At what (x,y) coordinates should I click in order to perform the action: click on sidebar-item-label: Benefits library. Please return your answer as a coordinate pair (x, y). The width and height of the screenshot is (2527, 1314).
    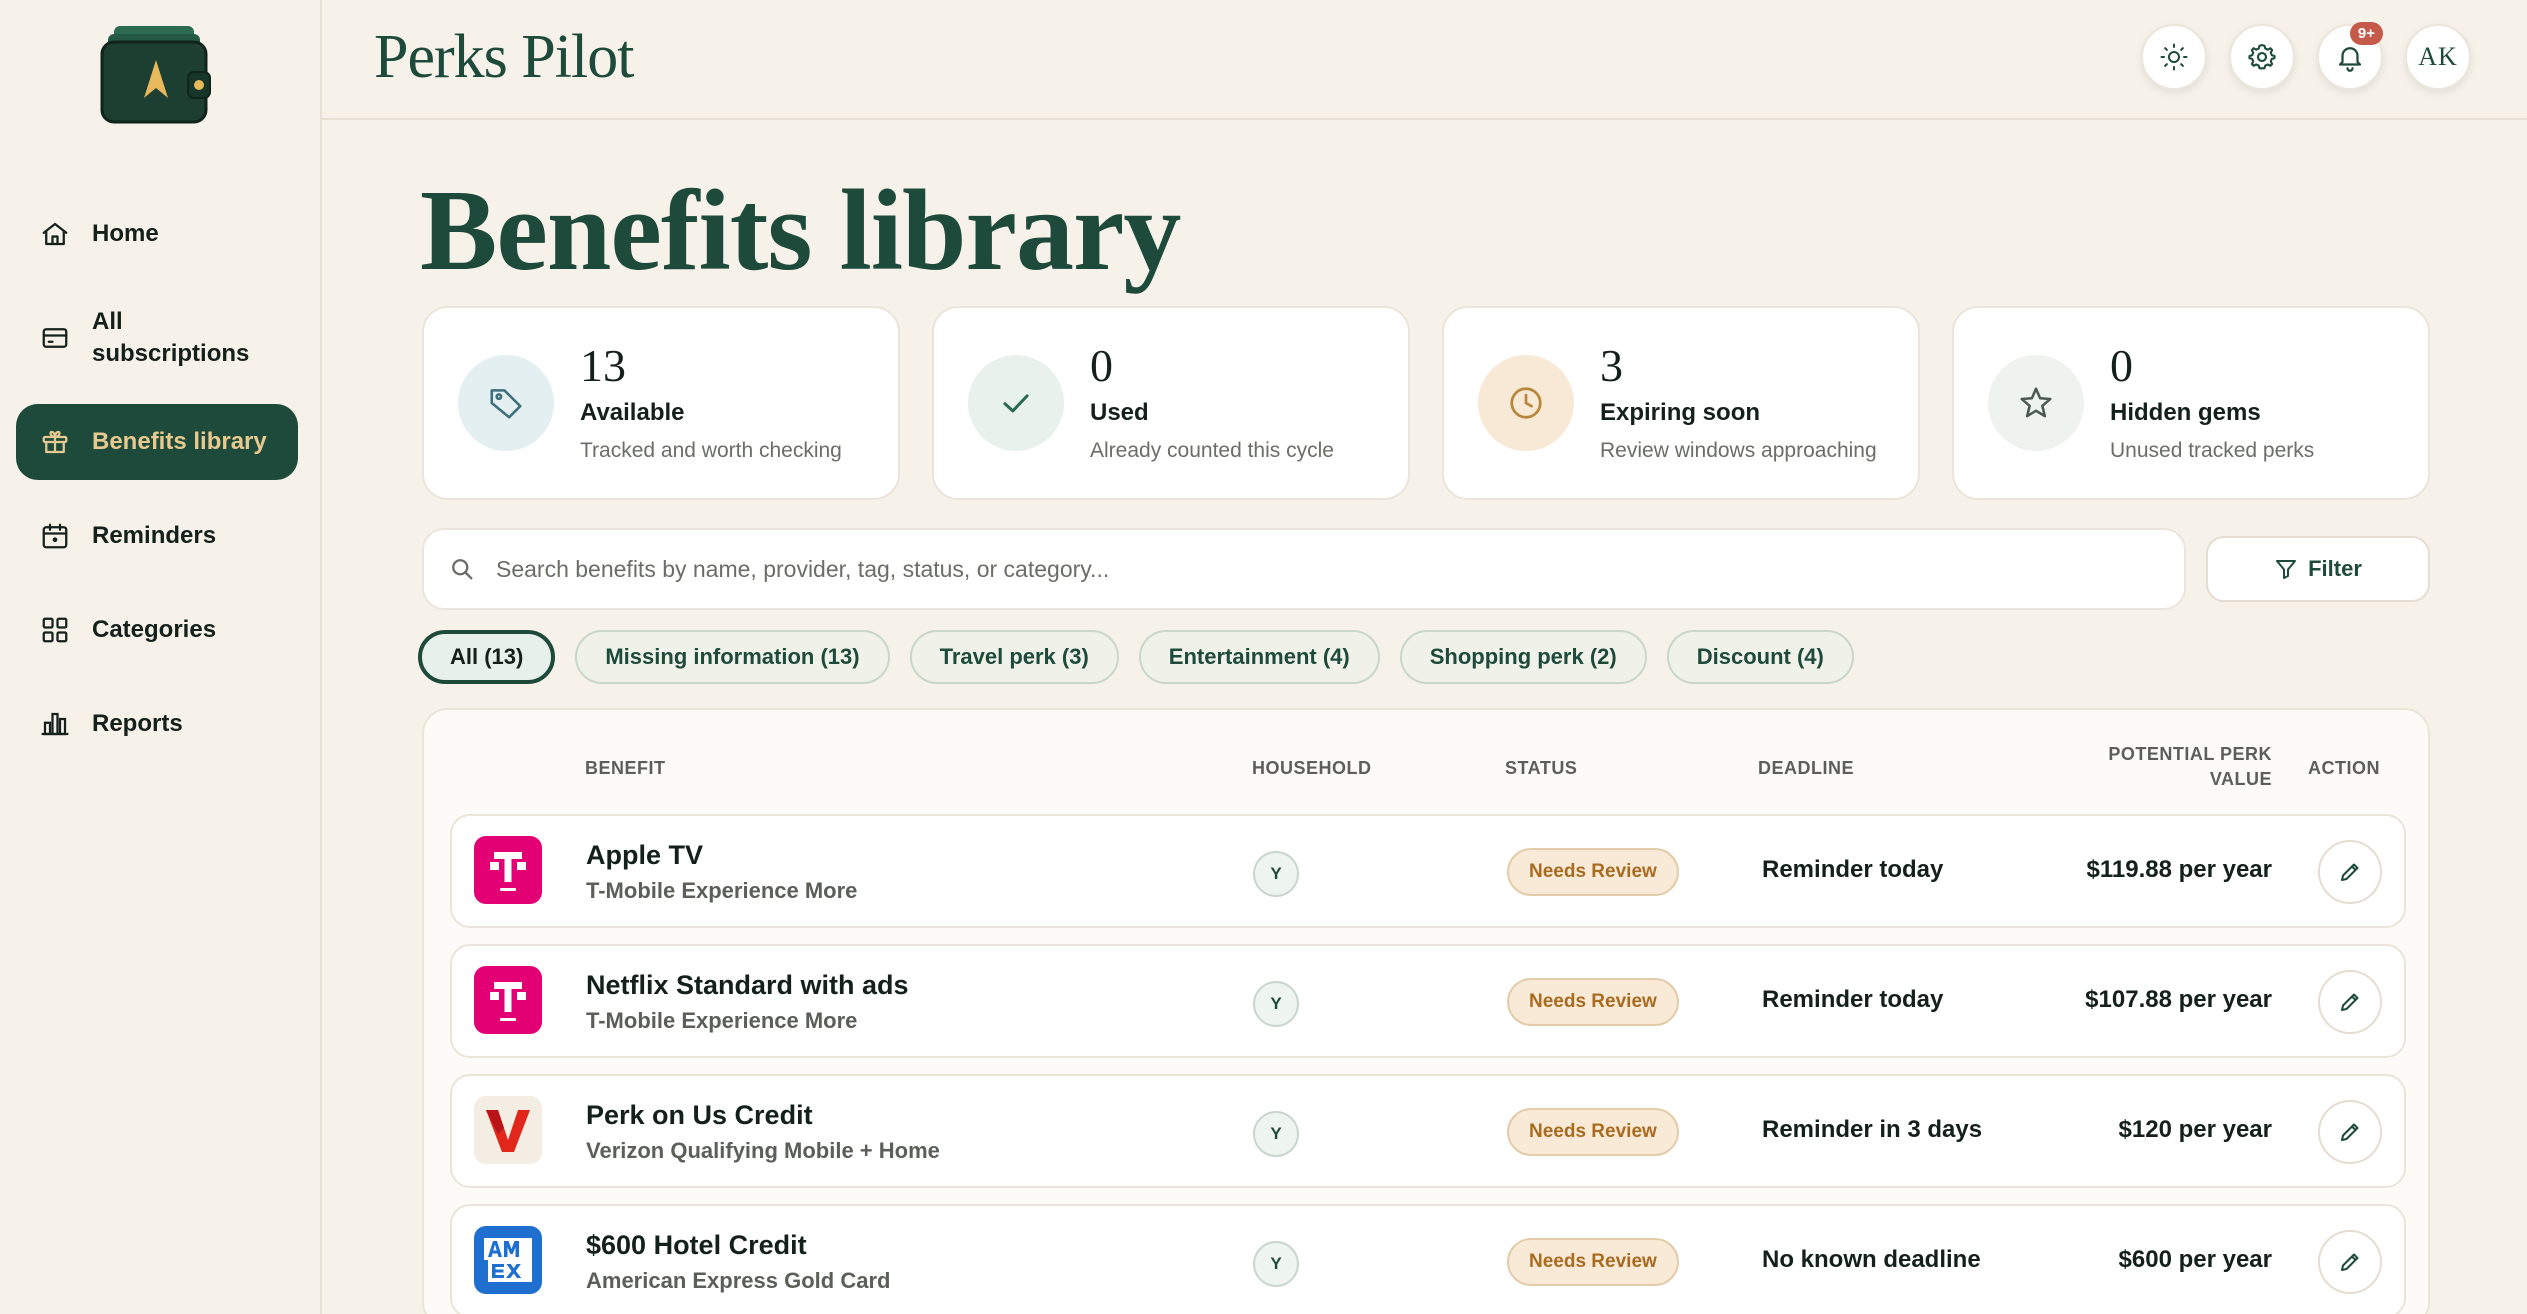
    Looking at the image, I should click on (179, 441).